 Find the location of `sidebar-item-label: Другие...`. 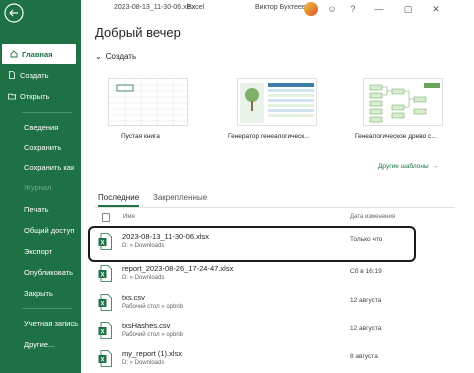

sidebar-item-label: Другие... is located at coordinates (39, 344).